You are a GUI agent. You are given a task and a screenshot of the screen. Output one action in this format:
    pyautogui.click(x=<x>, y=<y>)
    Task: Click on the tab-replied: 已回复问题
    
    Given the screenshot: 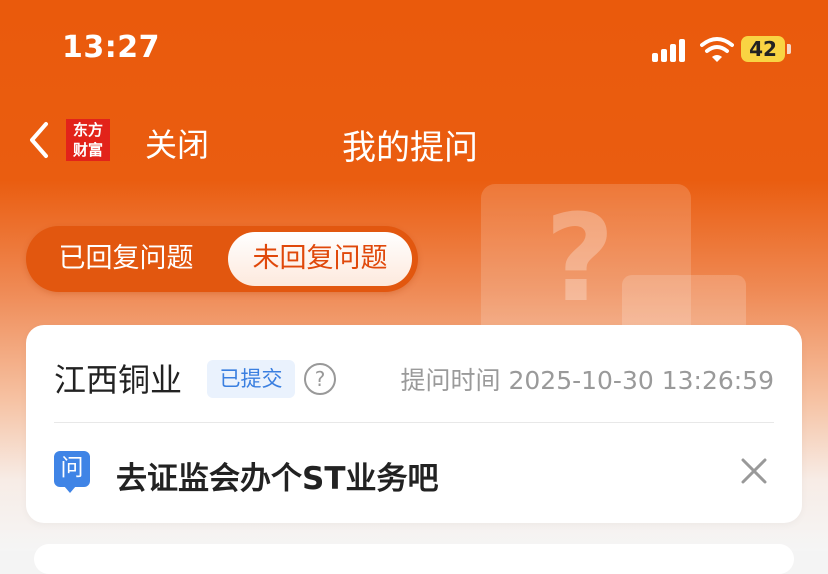 What is the action you would take?
    pyautogui.click(x=126, y=259)
    